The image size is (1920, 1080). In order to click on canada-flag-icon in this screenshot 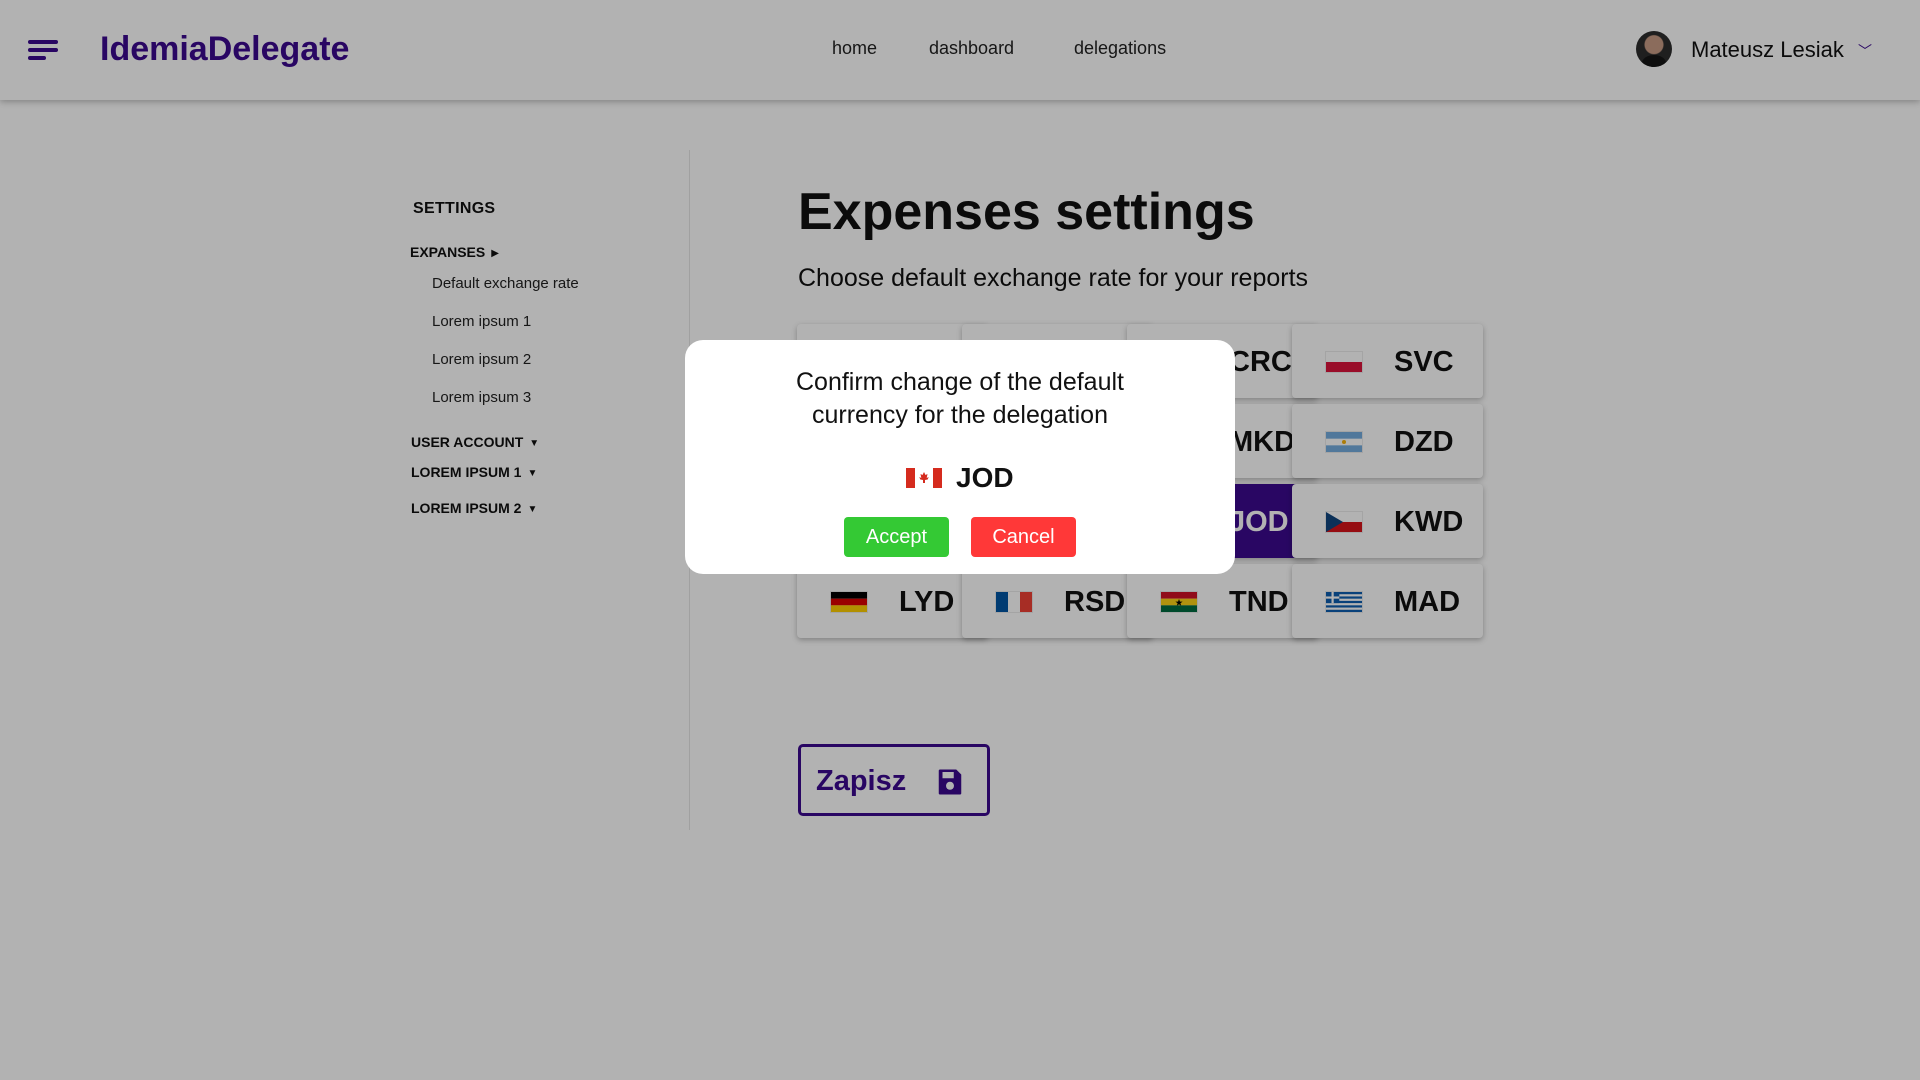, I will do `click(924, 478)`.